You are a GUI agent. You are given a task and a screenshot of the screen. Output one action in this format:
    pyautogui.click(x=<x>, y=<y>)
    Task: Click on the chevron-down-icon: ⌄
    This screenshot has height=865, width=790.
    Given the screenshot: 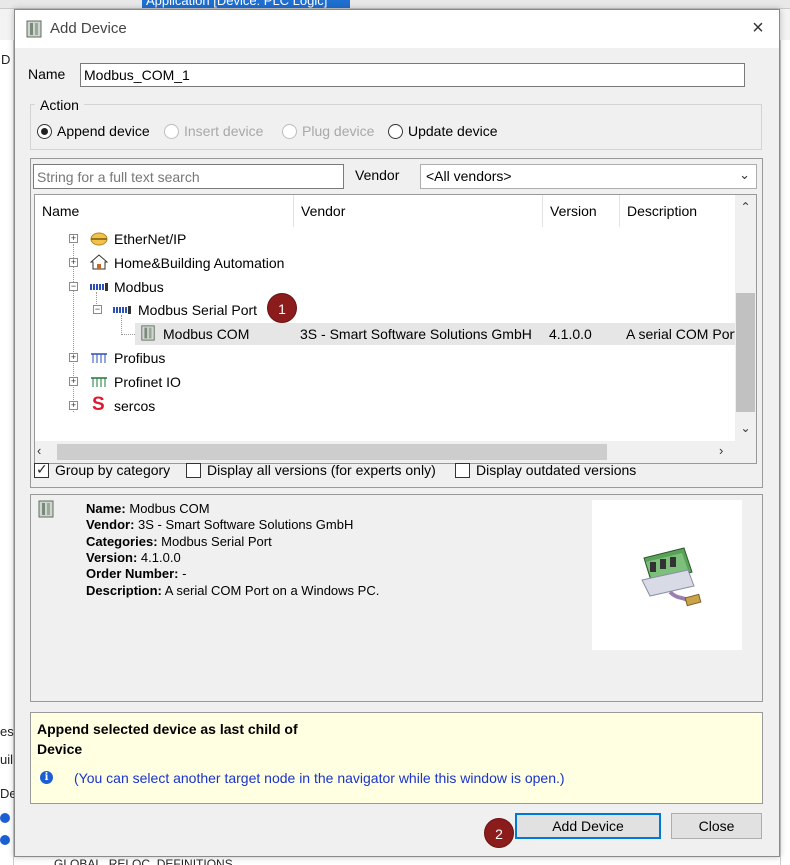 What is the action you would take?
    pyautogui.click(x=744, y=174)
    